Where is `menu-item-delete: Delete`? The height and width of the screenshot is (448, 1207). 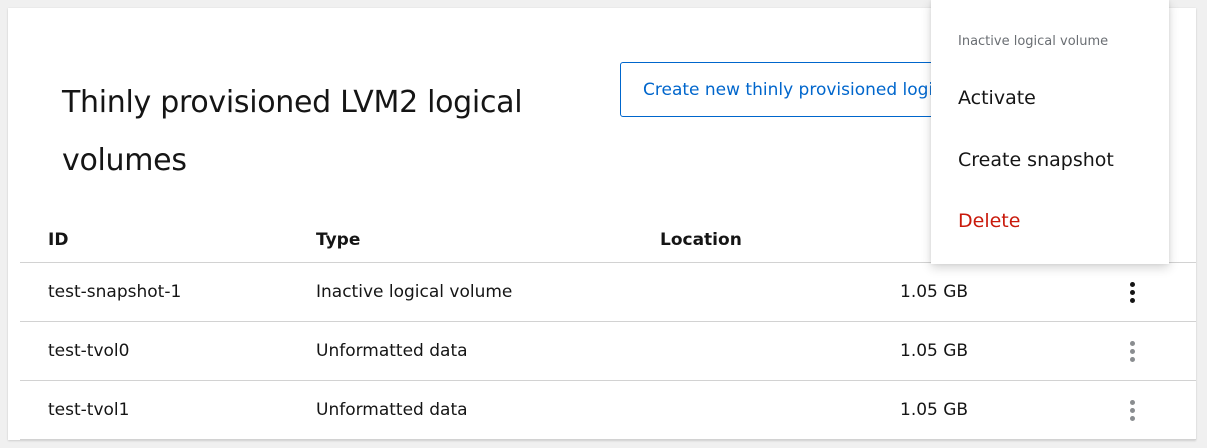 menu-item-delete: Delete is located at coordinates (1050, 221).